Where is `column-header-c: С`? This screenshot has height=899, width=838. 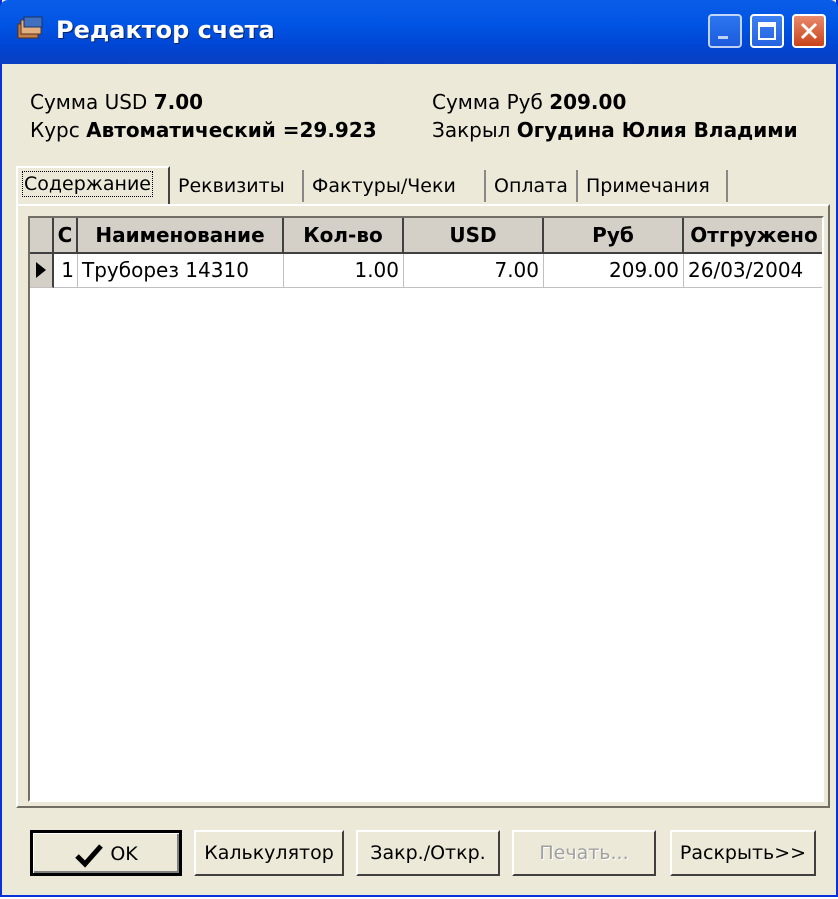 column-header-c: С is located at coordinates (66, 236).